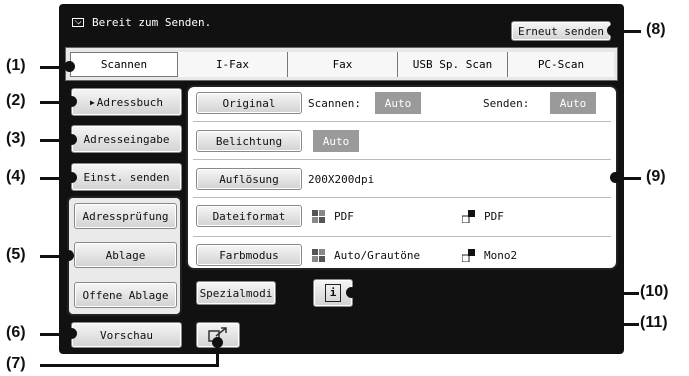 The image size is (689, 376). What do you see at coordinates (126, 177) in the screenshot?
I see `send-settings-button: Einst. senden` at bounding box center [126, 177].